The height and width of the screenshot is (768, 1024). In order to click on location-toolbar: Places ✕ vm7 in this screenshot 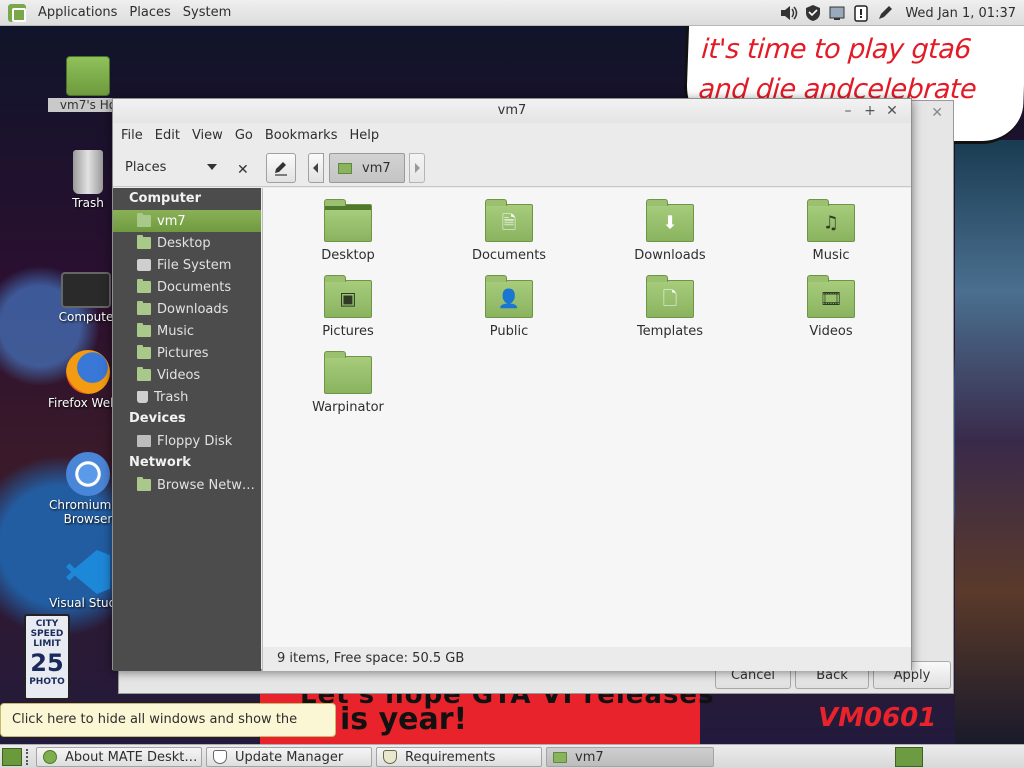, I will do `click(512, 167)`.